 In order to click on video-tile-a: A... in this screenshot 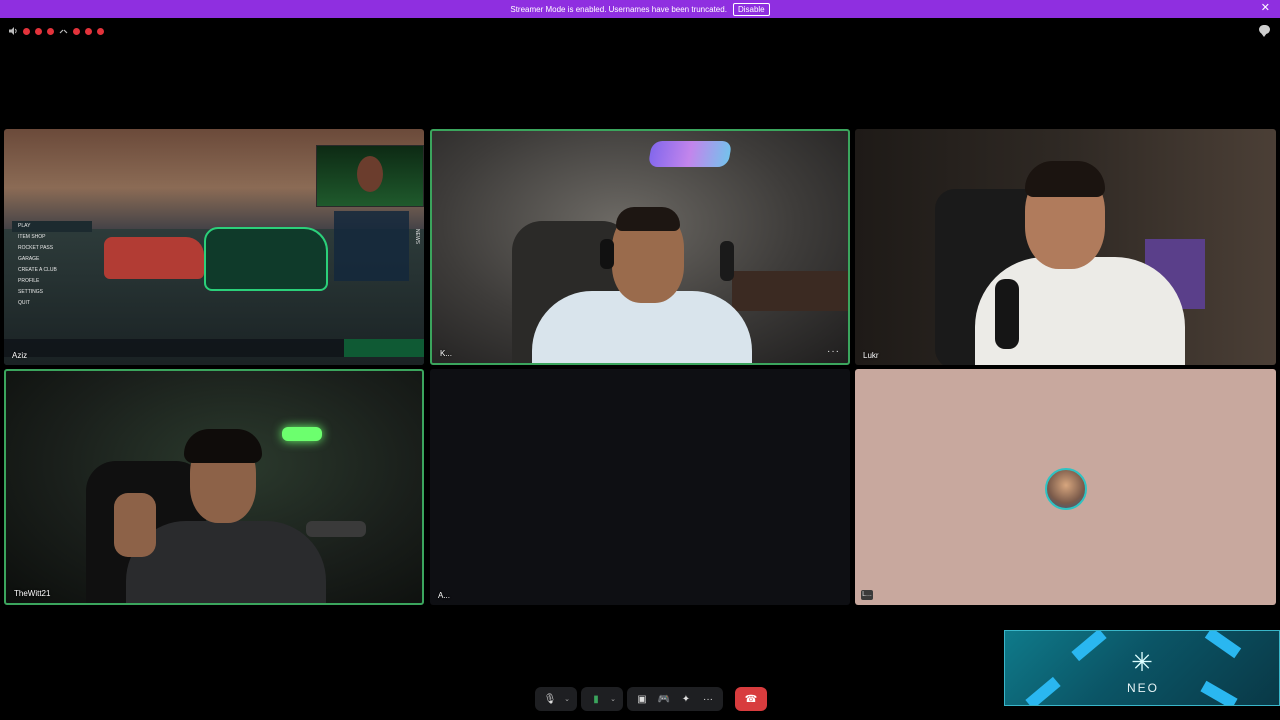, I will do `click(640, 487)`.